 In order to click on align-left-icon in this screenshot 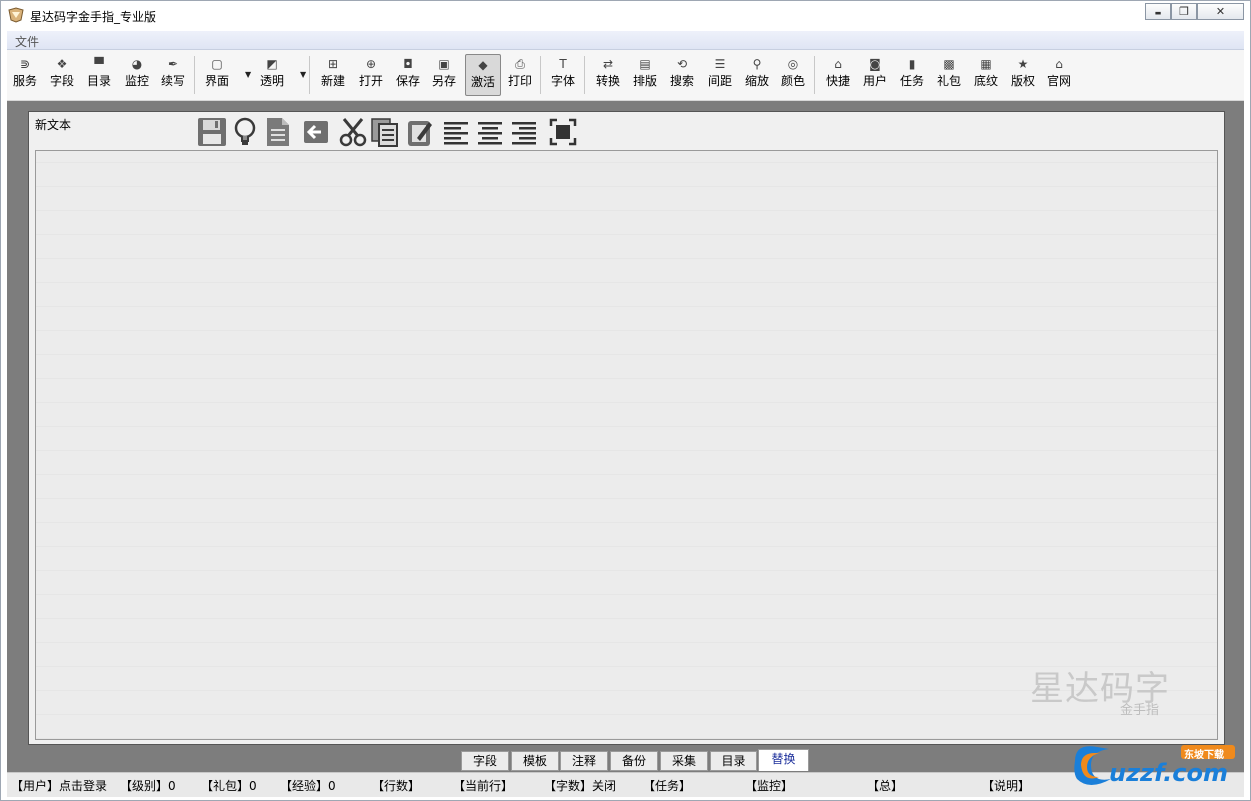, I will do `click(457, 132)`.